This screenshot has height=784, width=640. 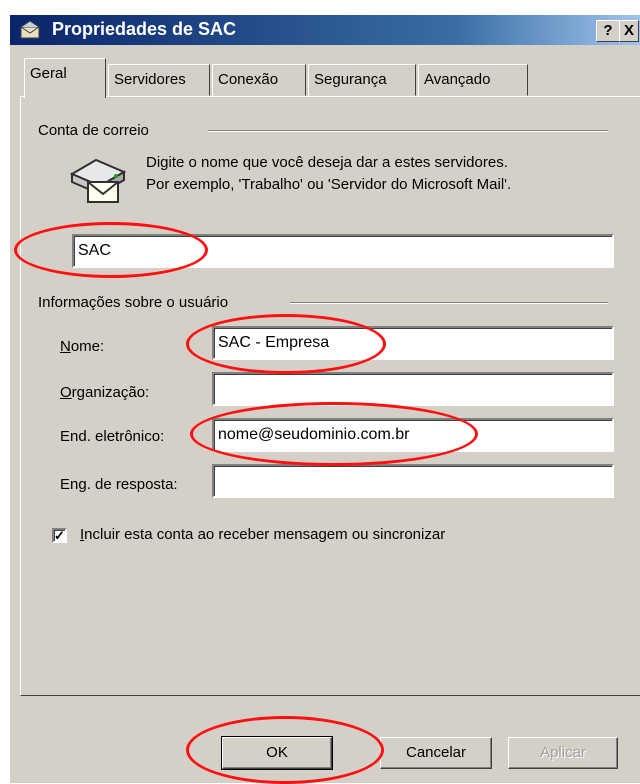 I want to click on organization-input, so click(x=413, y=389).